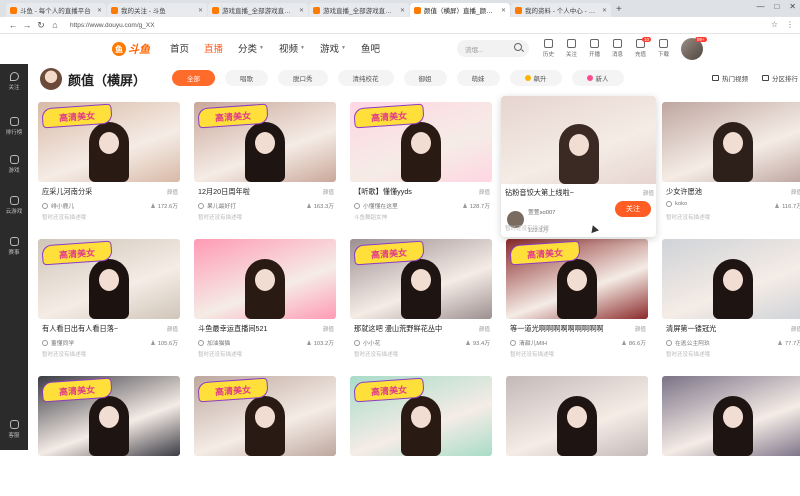  I want to click on hovered-room-card: 钻粉音饺大第上线啦~ 颜值 萱萱so007 122.3万 关注 暂时还没有描述哦, so click(578, 166).